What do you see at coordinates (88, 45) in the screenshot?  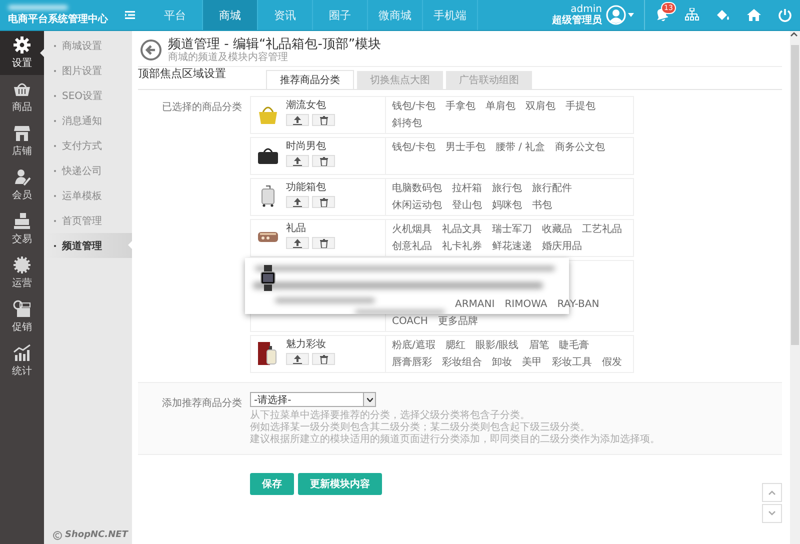 I see `submenu-item: 商城设置` at bounding box center [88, 45].